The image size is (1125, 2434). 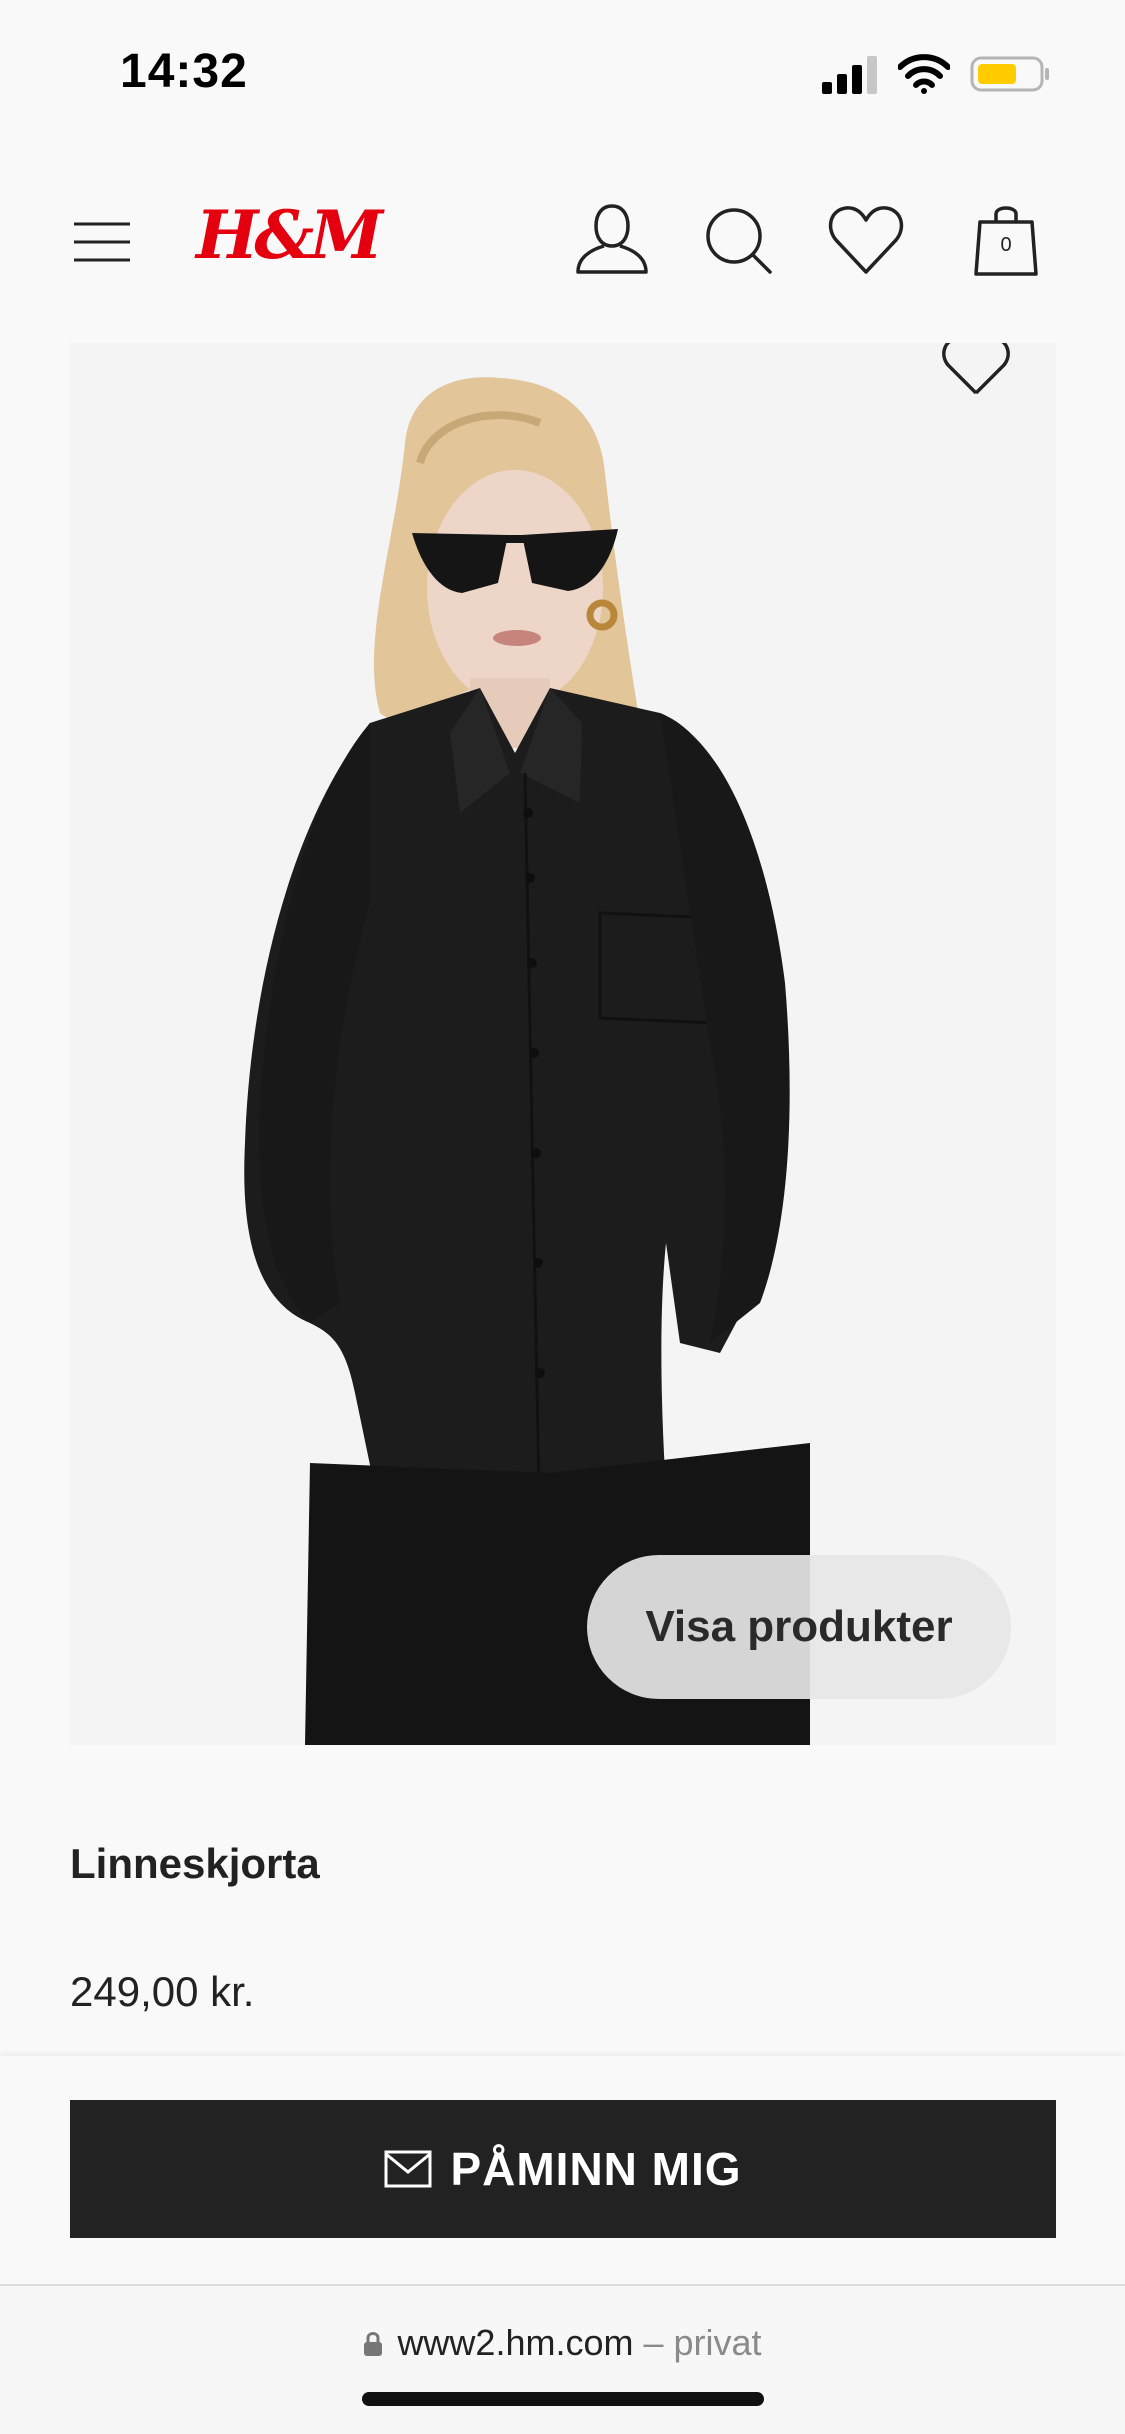 I want to click on hm-logo: H&M, so click(x=289, y=235).